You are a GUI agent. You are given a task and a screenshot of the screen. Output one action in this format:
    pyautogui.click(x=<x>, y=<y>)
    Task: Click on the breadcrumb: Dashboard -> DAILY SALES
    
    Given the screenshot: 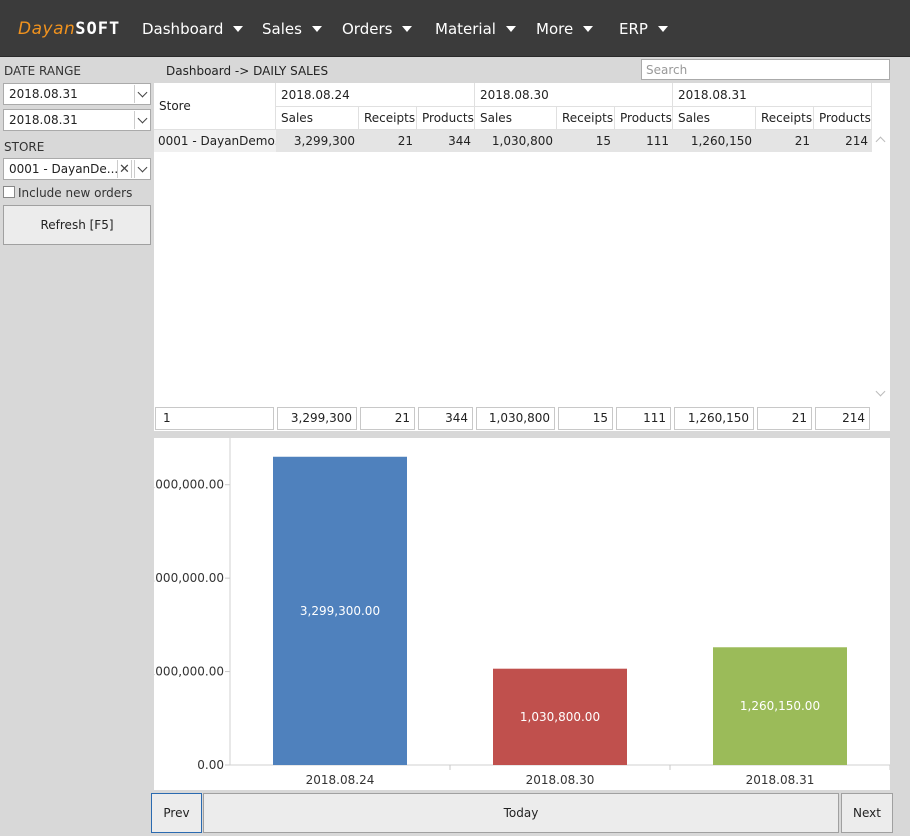 What is the action you would take?
    pyautogui.click(x=247, y=71)
    